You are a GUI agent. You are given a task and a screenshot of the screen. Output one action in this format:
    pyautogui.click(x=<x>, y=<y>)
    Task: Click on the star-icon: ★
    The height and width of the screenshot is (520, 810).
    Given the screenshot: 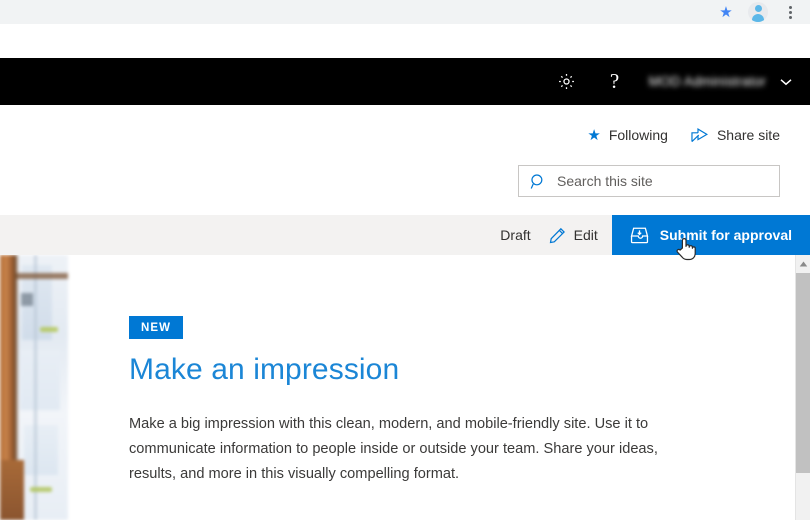 What is the action you would take?
    pyautogui.click(x=594, y=135)
    